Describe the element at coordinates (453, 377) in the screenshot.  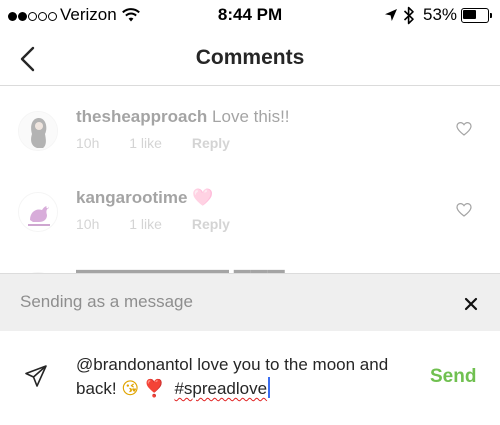
I see `send-button: Send` at that location.